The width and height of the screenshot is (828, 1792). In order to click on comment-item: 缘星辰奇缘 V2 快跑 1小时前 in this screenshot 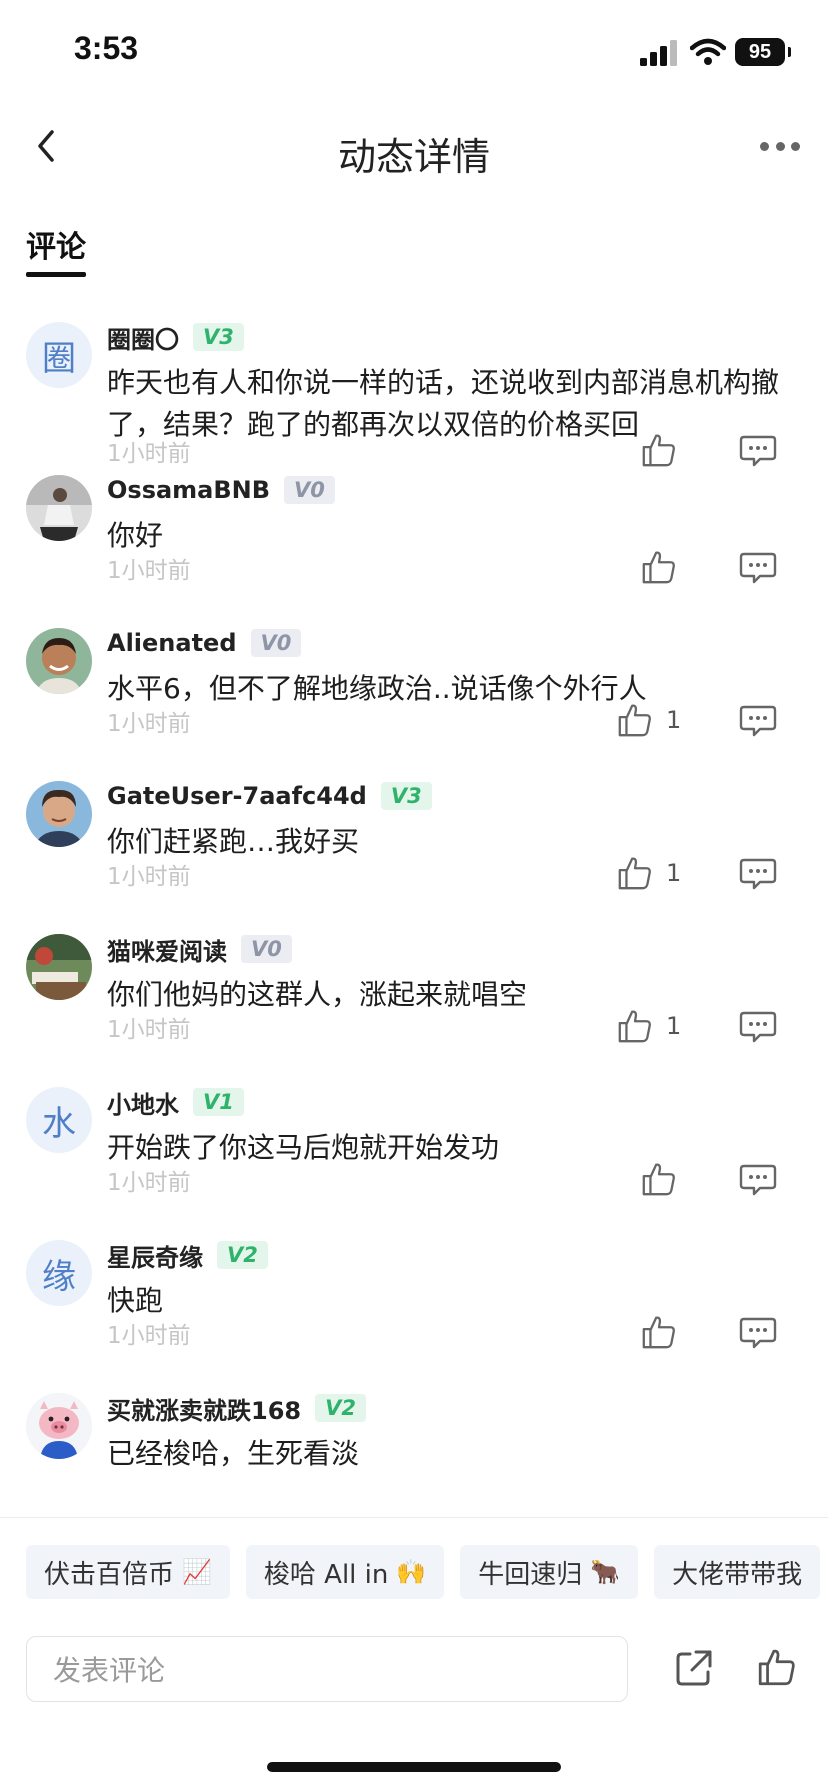, I will do `click(414, 1306)`.